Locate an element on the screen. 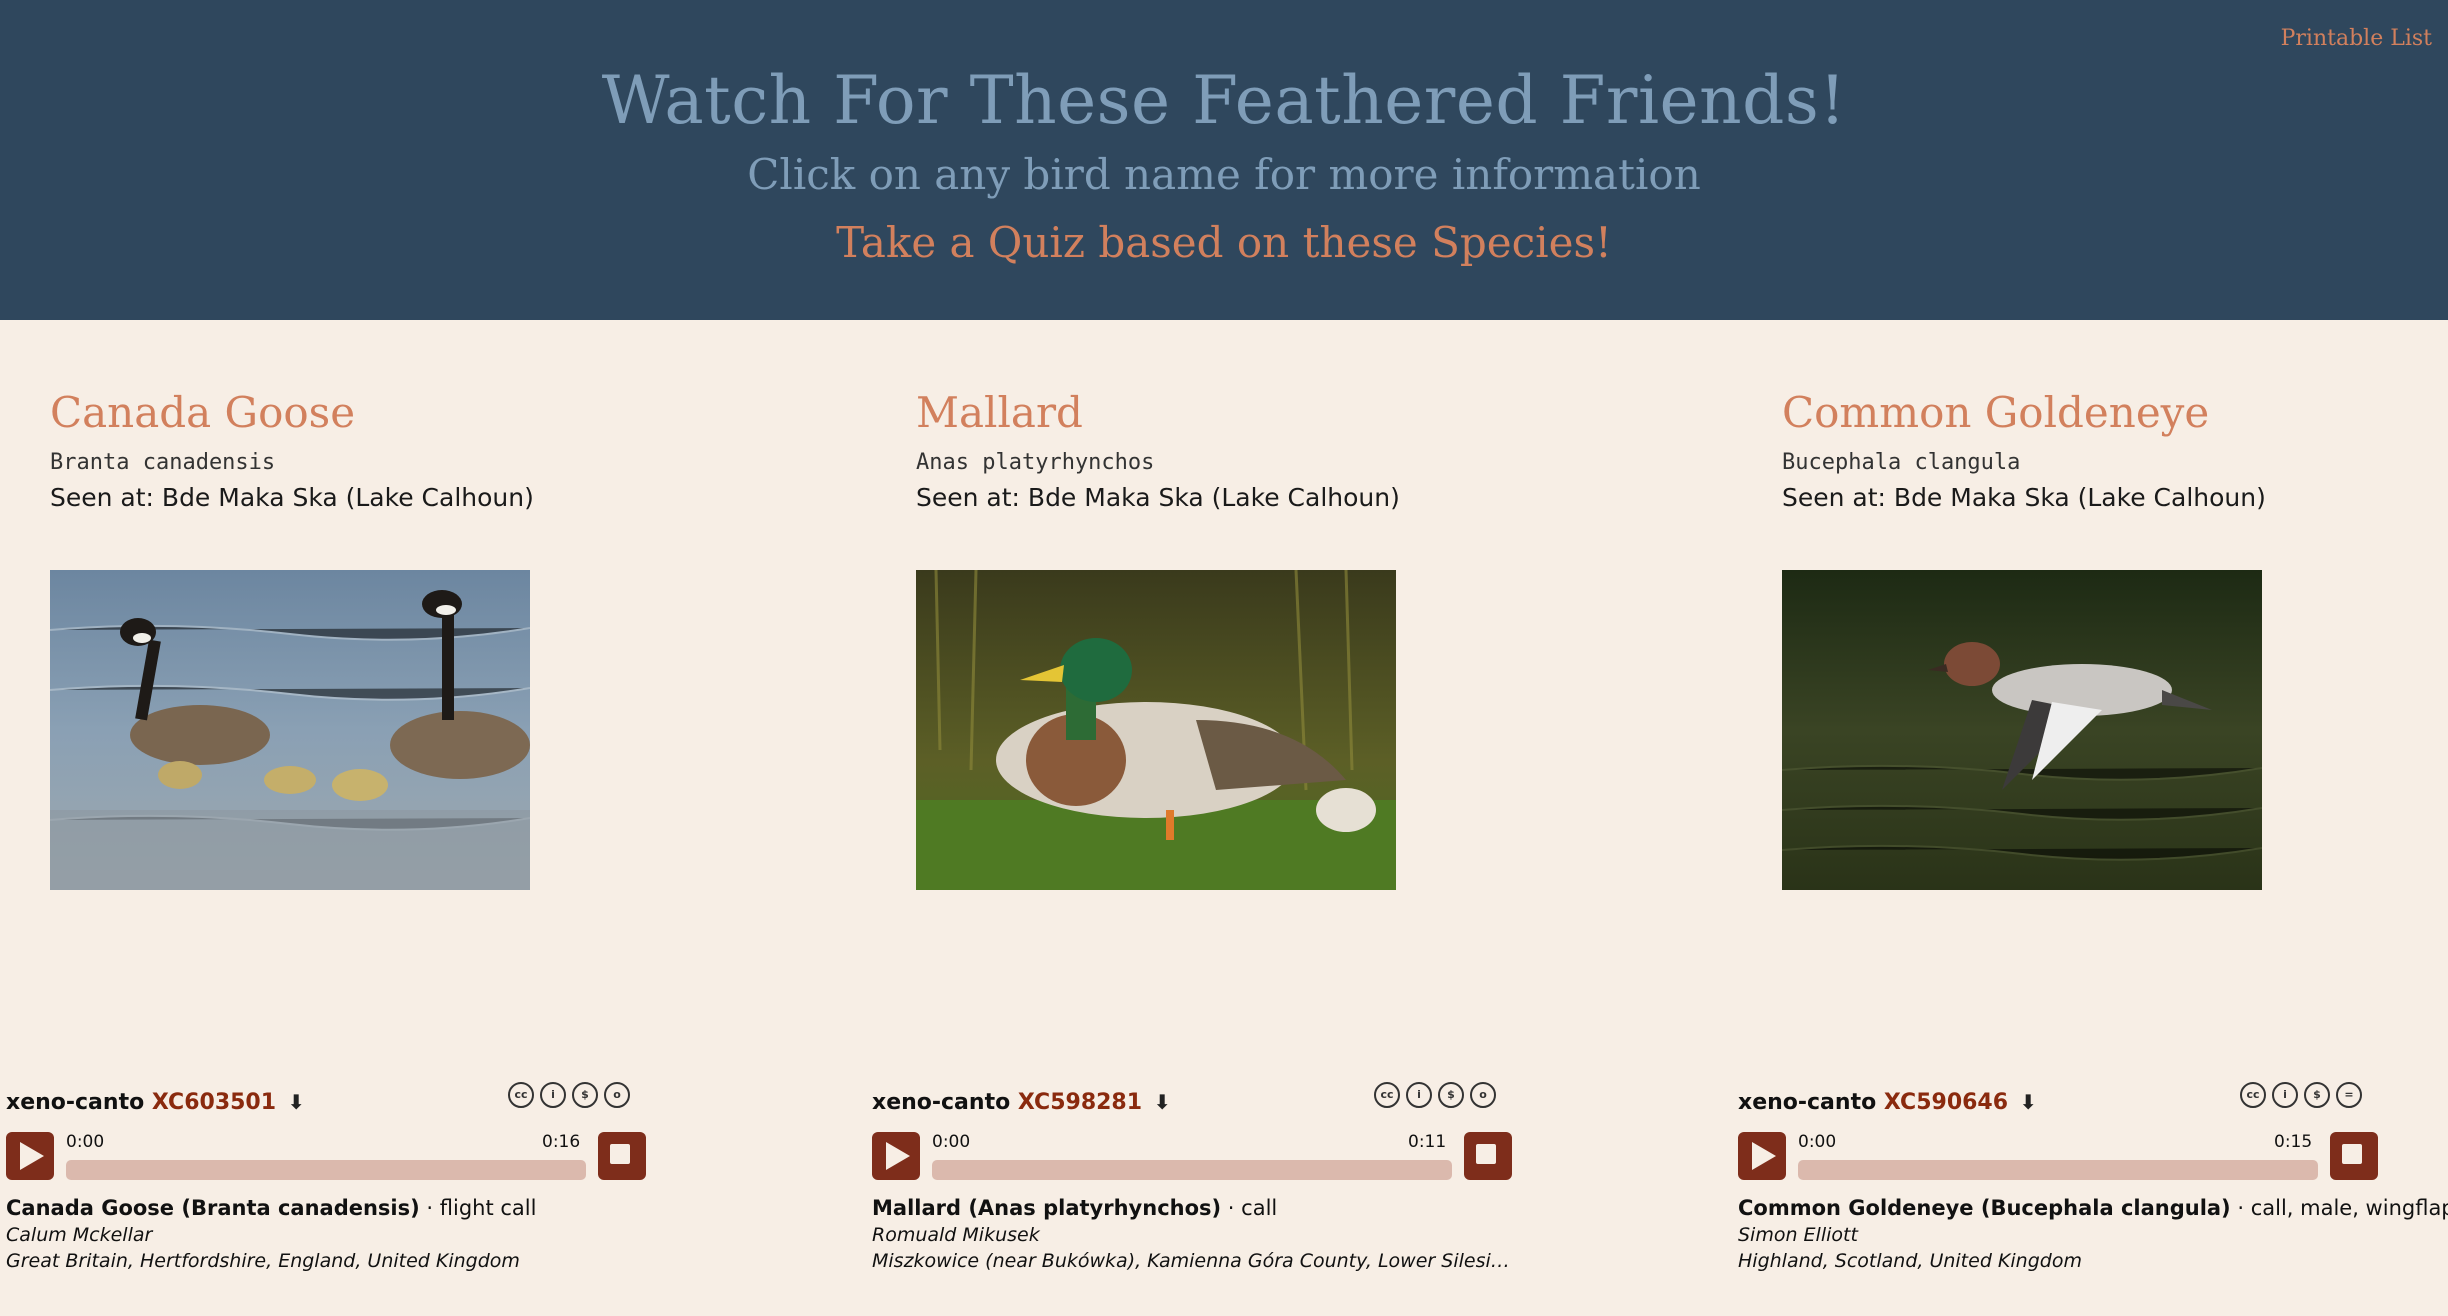 The height and width of the screenshot is (1316, 2448). recording-species: Common Goldeneye (Bucephala clangula) is located at coordinates (1984, 1208).